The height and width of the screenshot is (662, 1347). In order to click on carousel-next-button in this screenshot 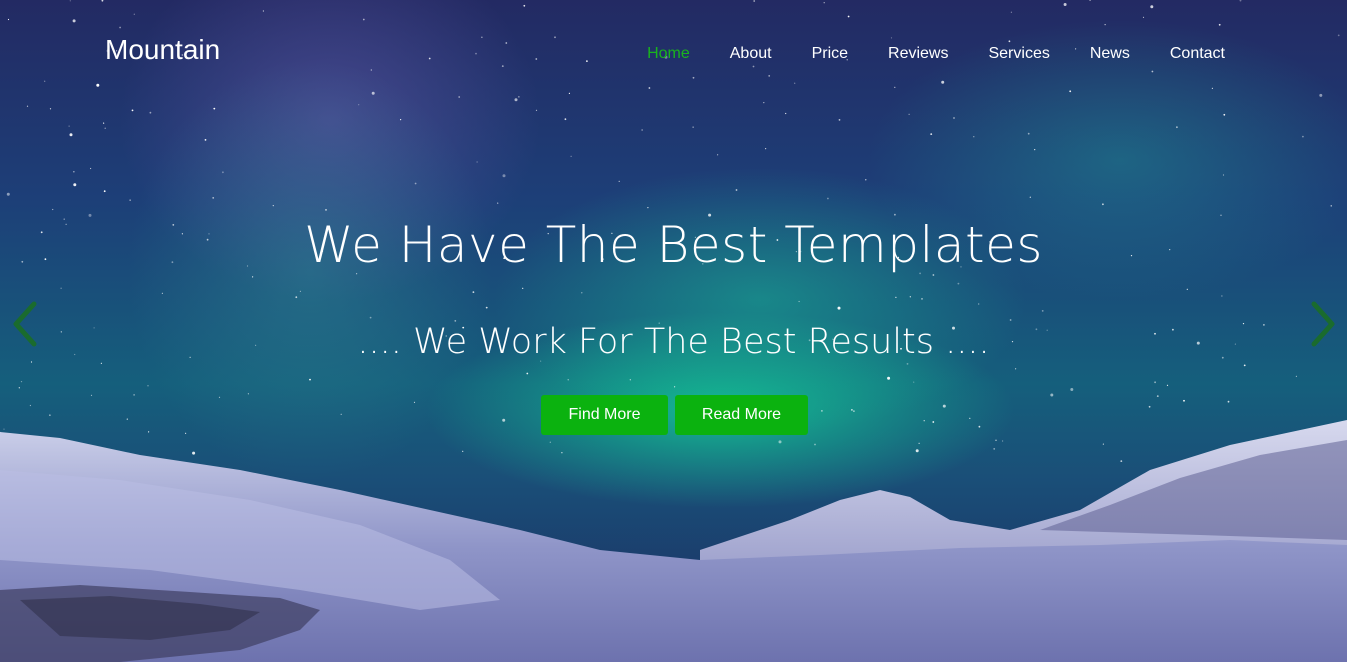, I will do `click(1323, 324)`.